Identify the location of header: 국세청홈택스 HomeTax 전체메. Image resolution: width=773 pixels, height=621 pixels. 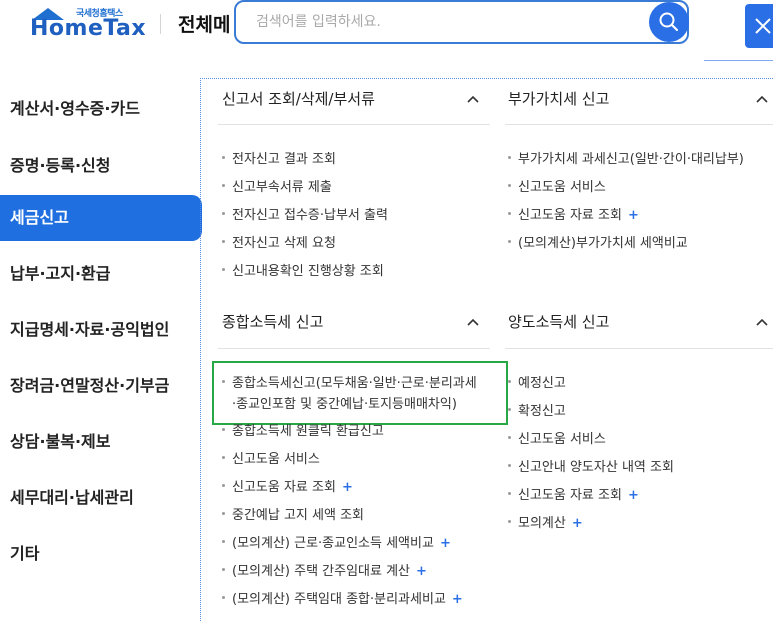
(386, 30).